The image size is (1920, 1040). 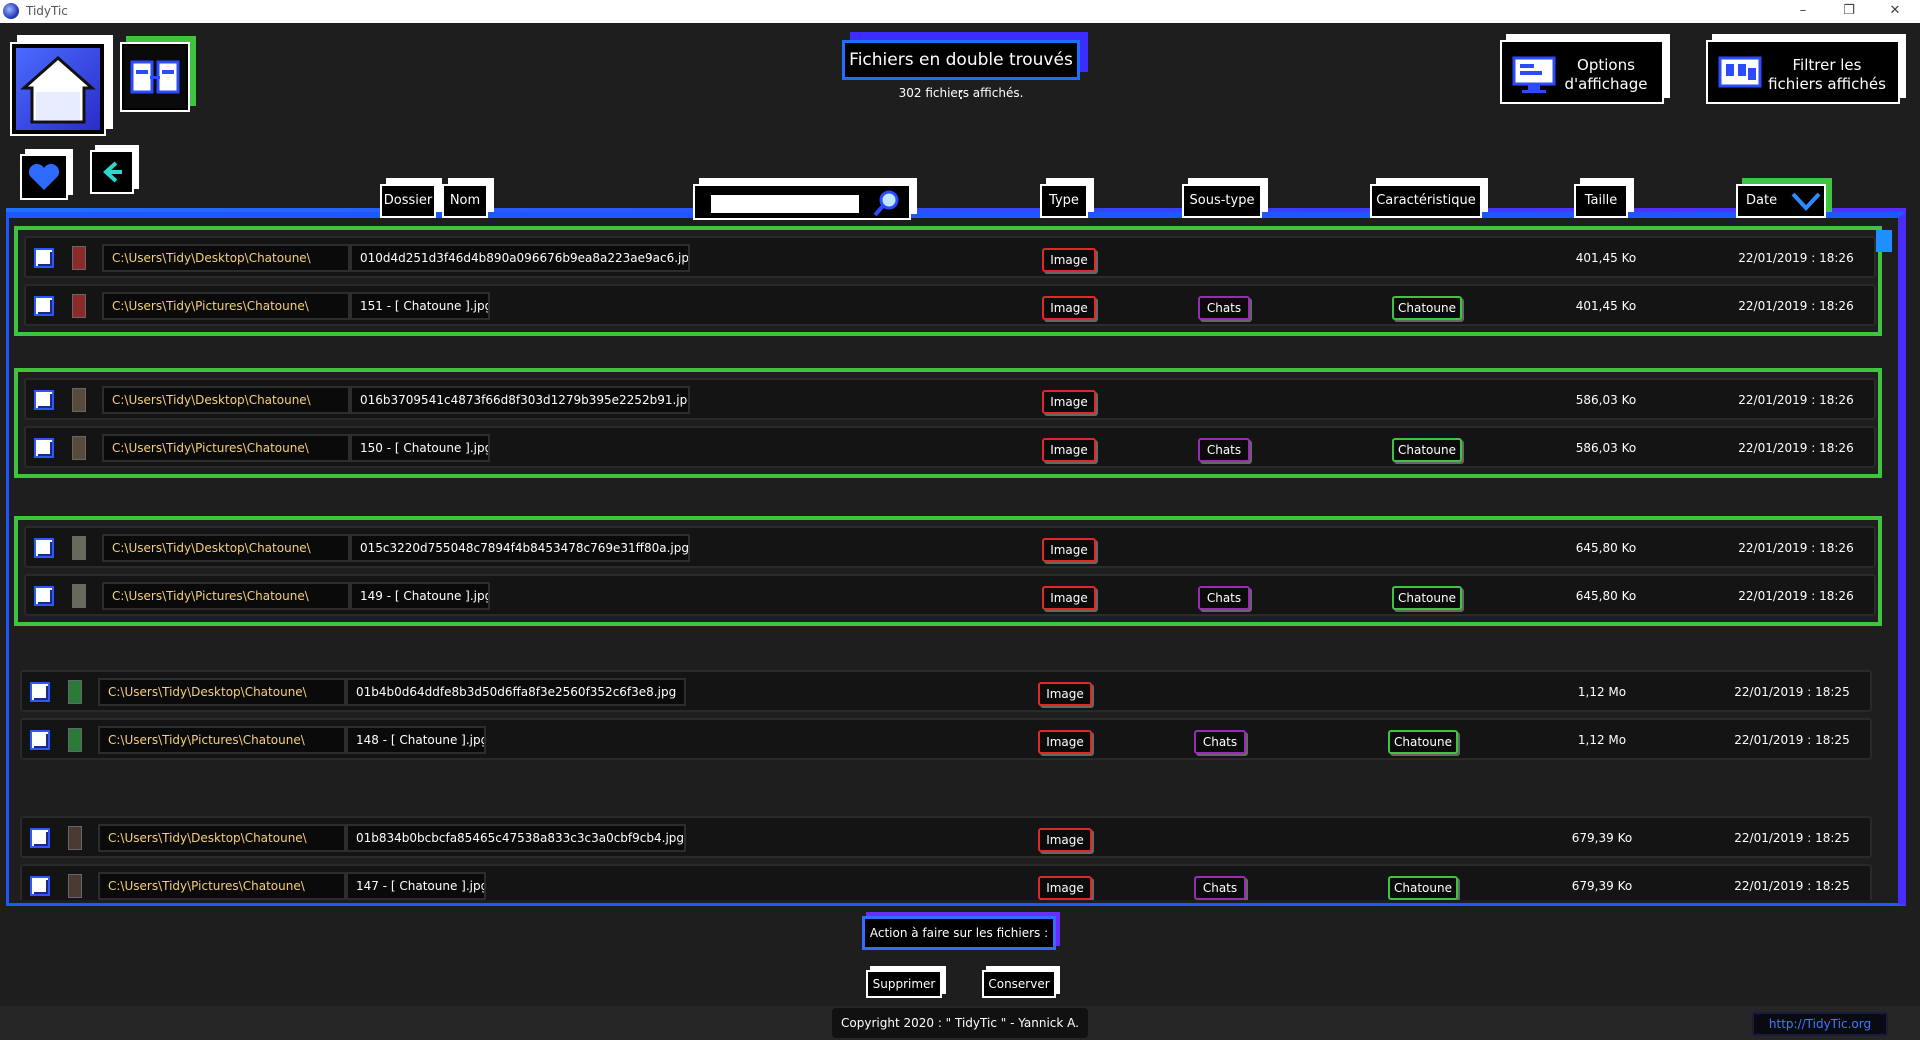 I want to click on file-name: 147 - [ Chatoune ].jpg, so click(x=416, y=886).